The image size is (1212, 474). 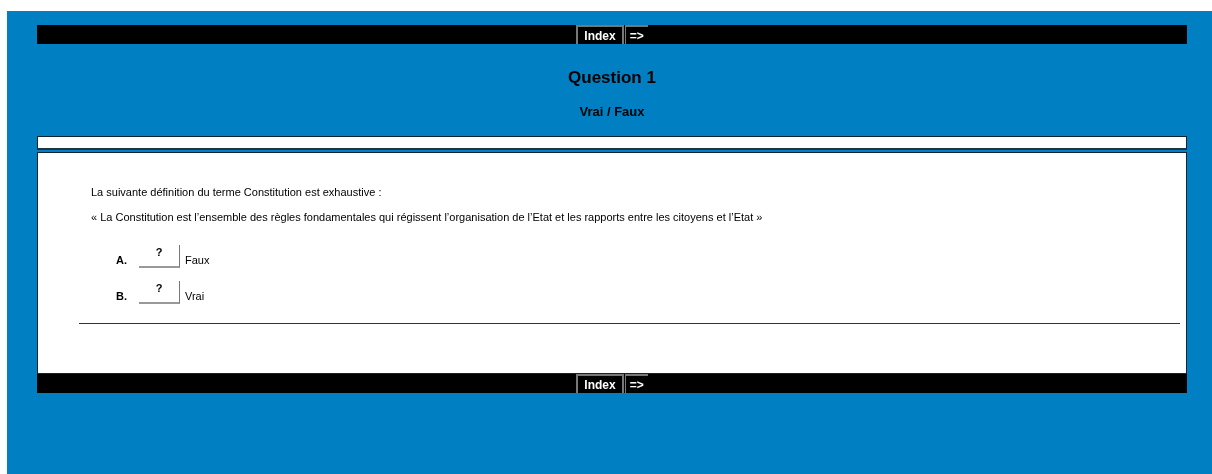 What do you see at coordinates (195, 297) in the screenshot?
I see `answer-label: Vrai` at bounding box center [195, 297].